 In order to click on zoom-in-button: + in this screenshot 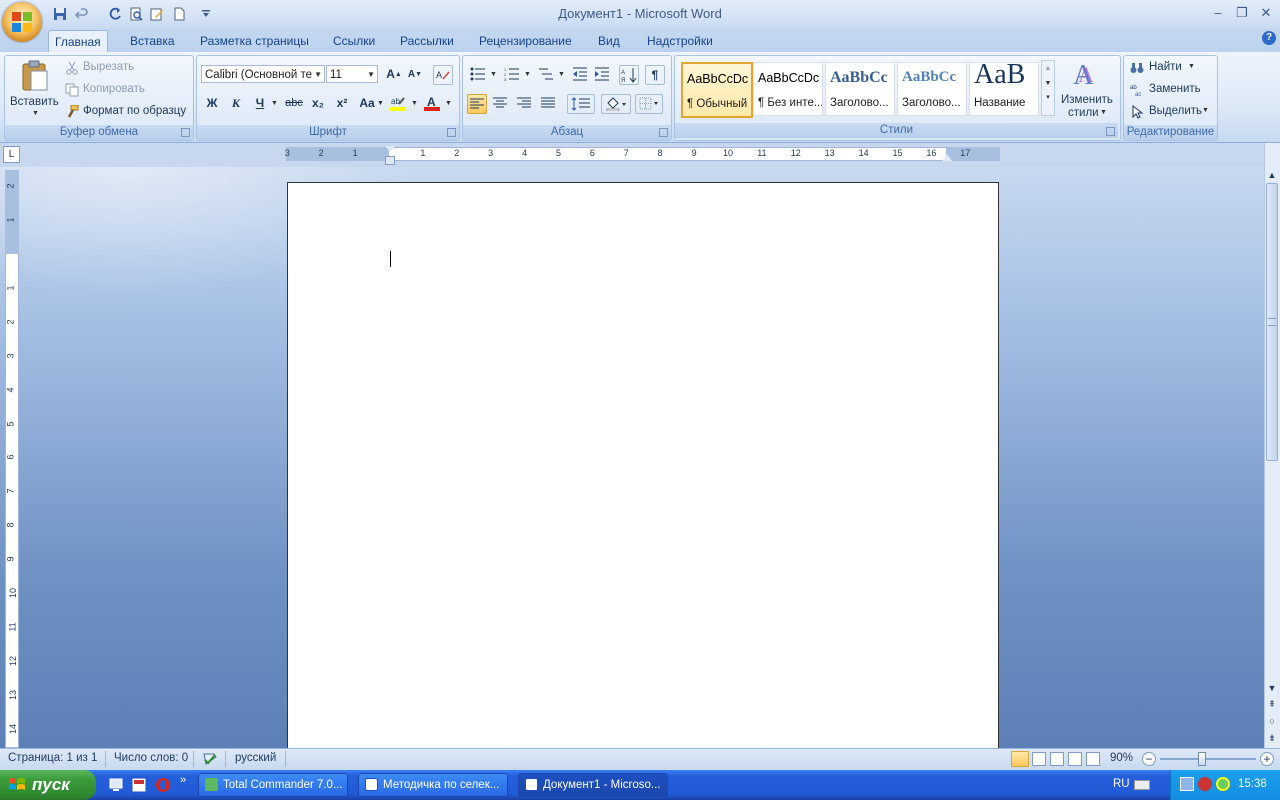, I will do `click(1267, 759)`.